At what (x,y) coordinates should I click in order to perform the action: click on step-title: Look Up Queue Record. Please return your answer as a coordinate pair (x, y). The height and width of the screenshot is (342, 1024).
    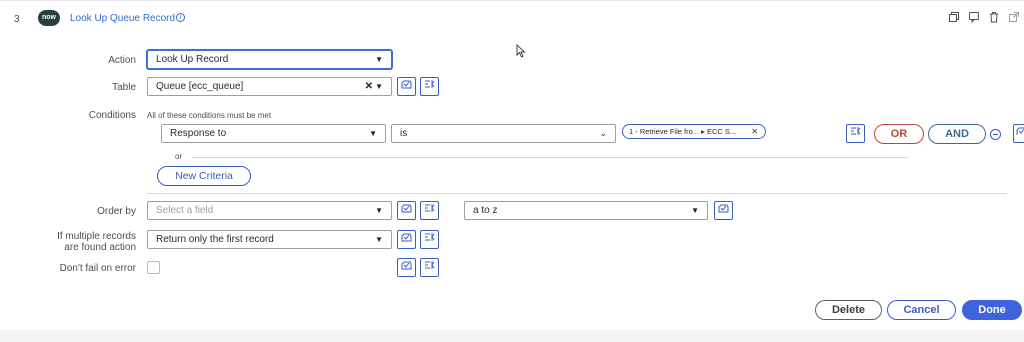
    Looking at the image, I should click on (122, 18).